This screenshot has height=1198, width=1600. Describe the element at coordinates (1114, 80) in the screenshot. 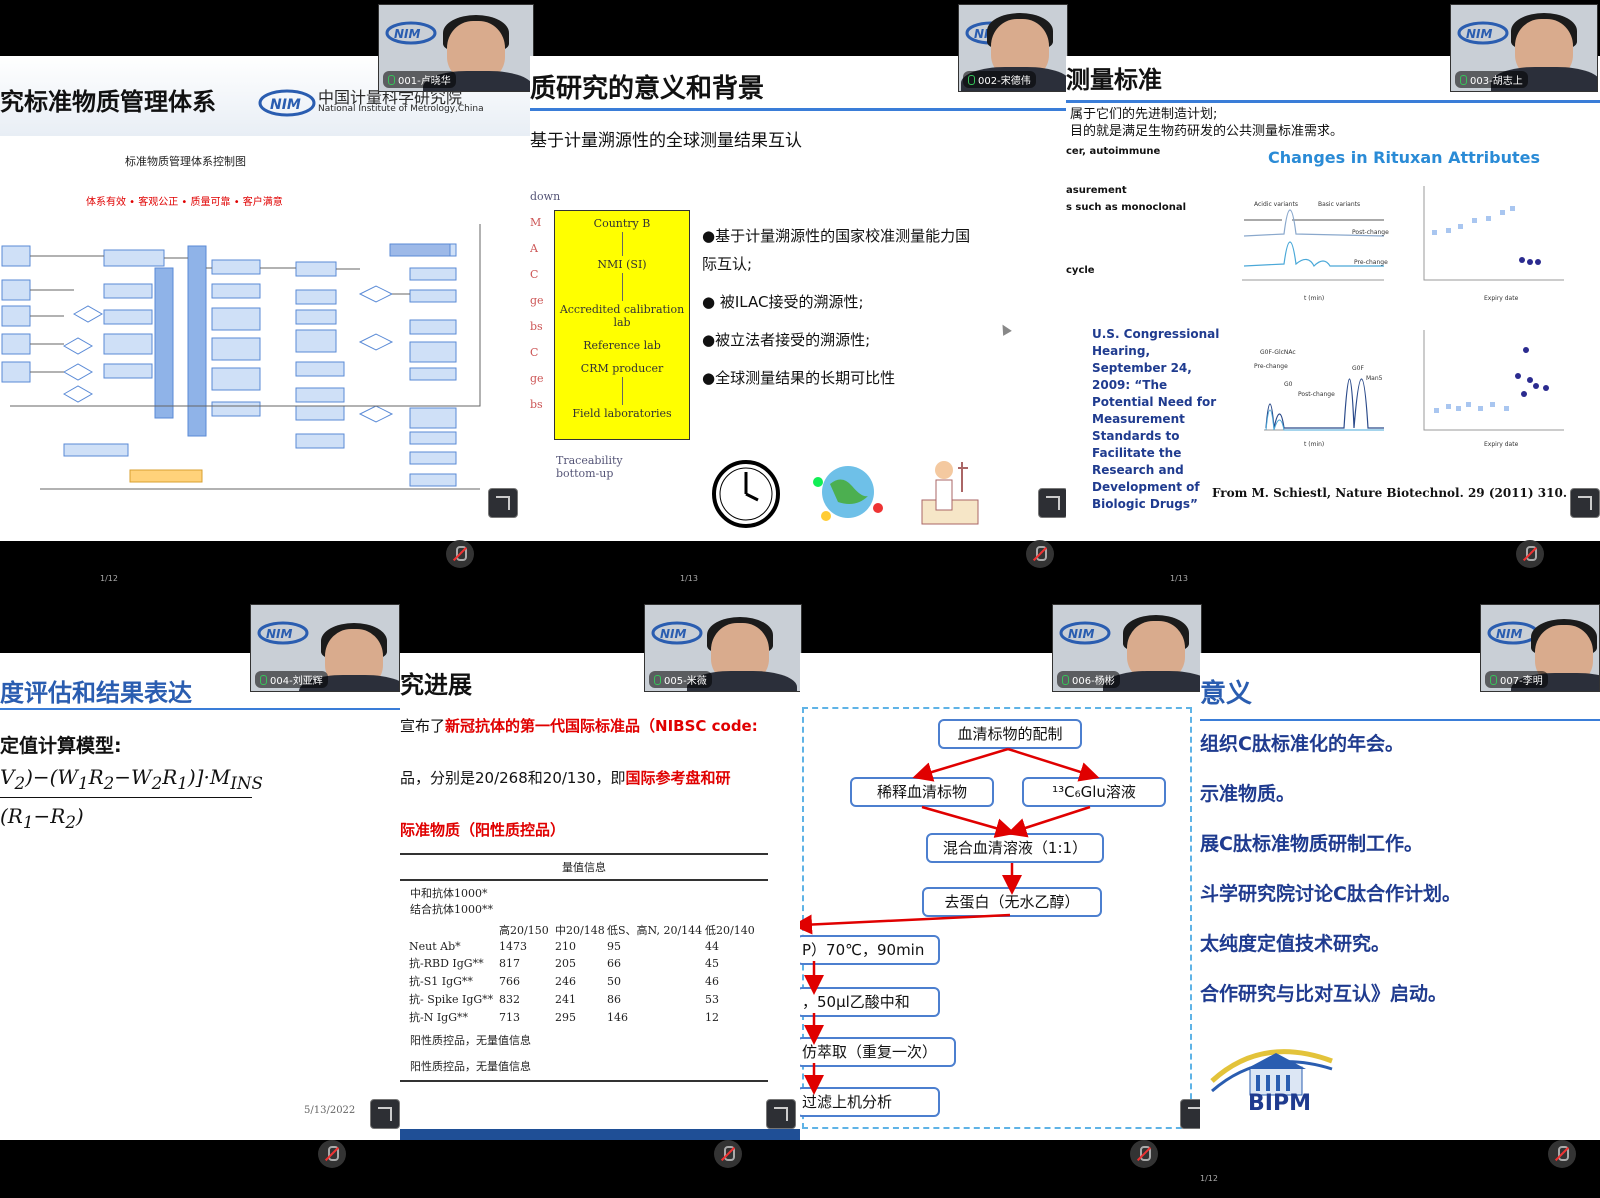

I see `slide-title: 测量标准` at that location.